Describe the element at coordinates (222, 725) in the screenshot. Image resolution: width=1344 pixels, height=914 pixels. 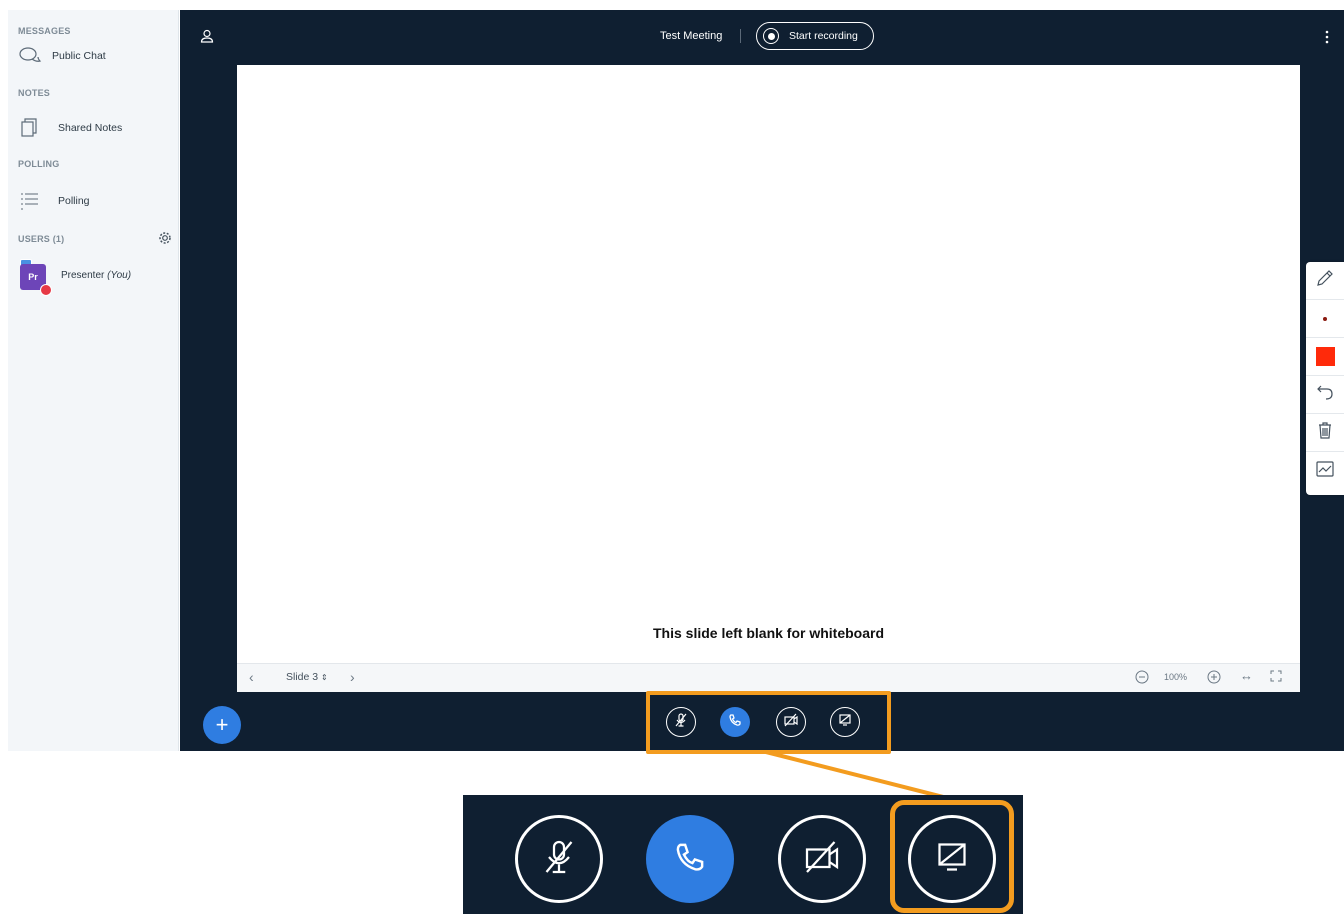
I see `add-actions-button: +` at that location.